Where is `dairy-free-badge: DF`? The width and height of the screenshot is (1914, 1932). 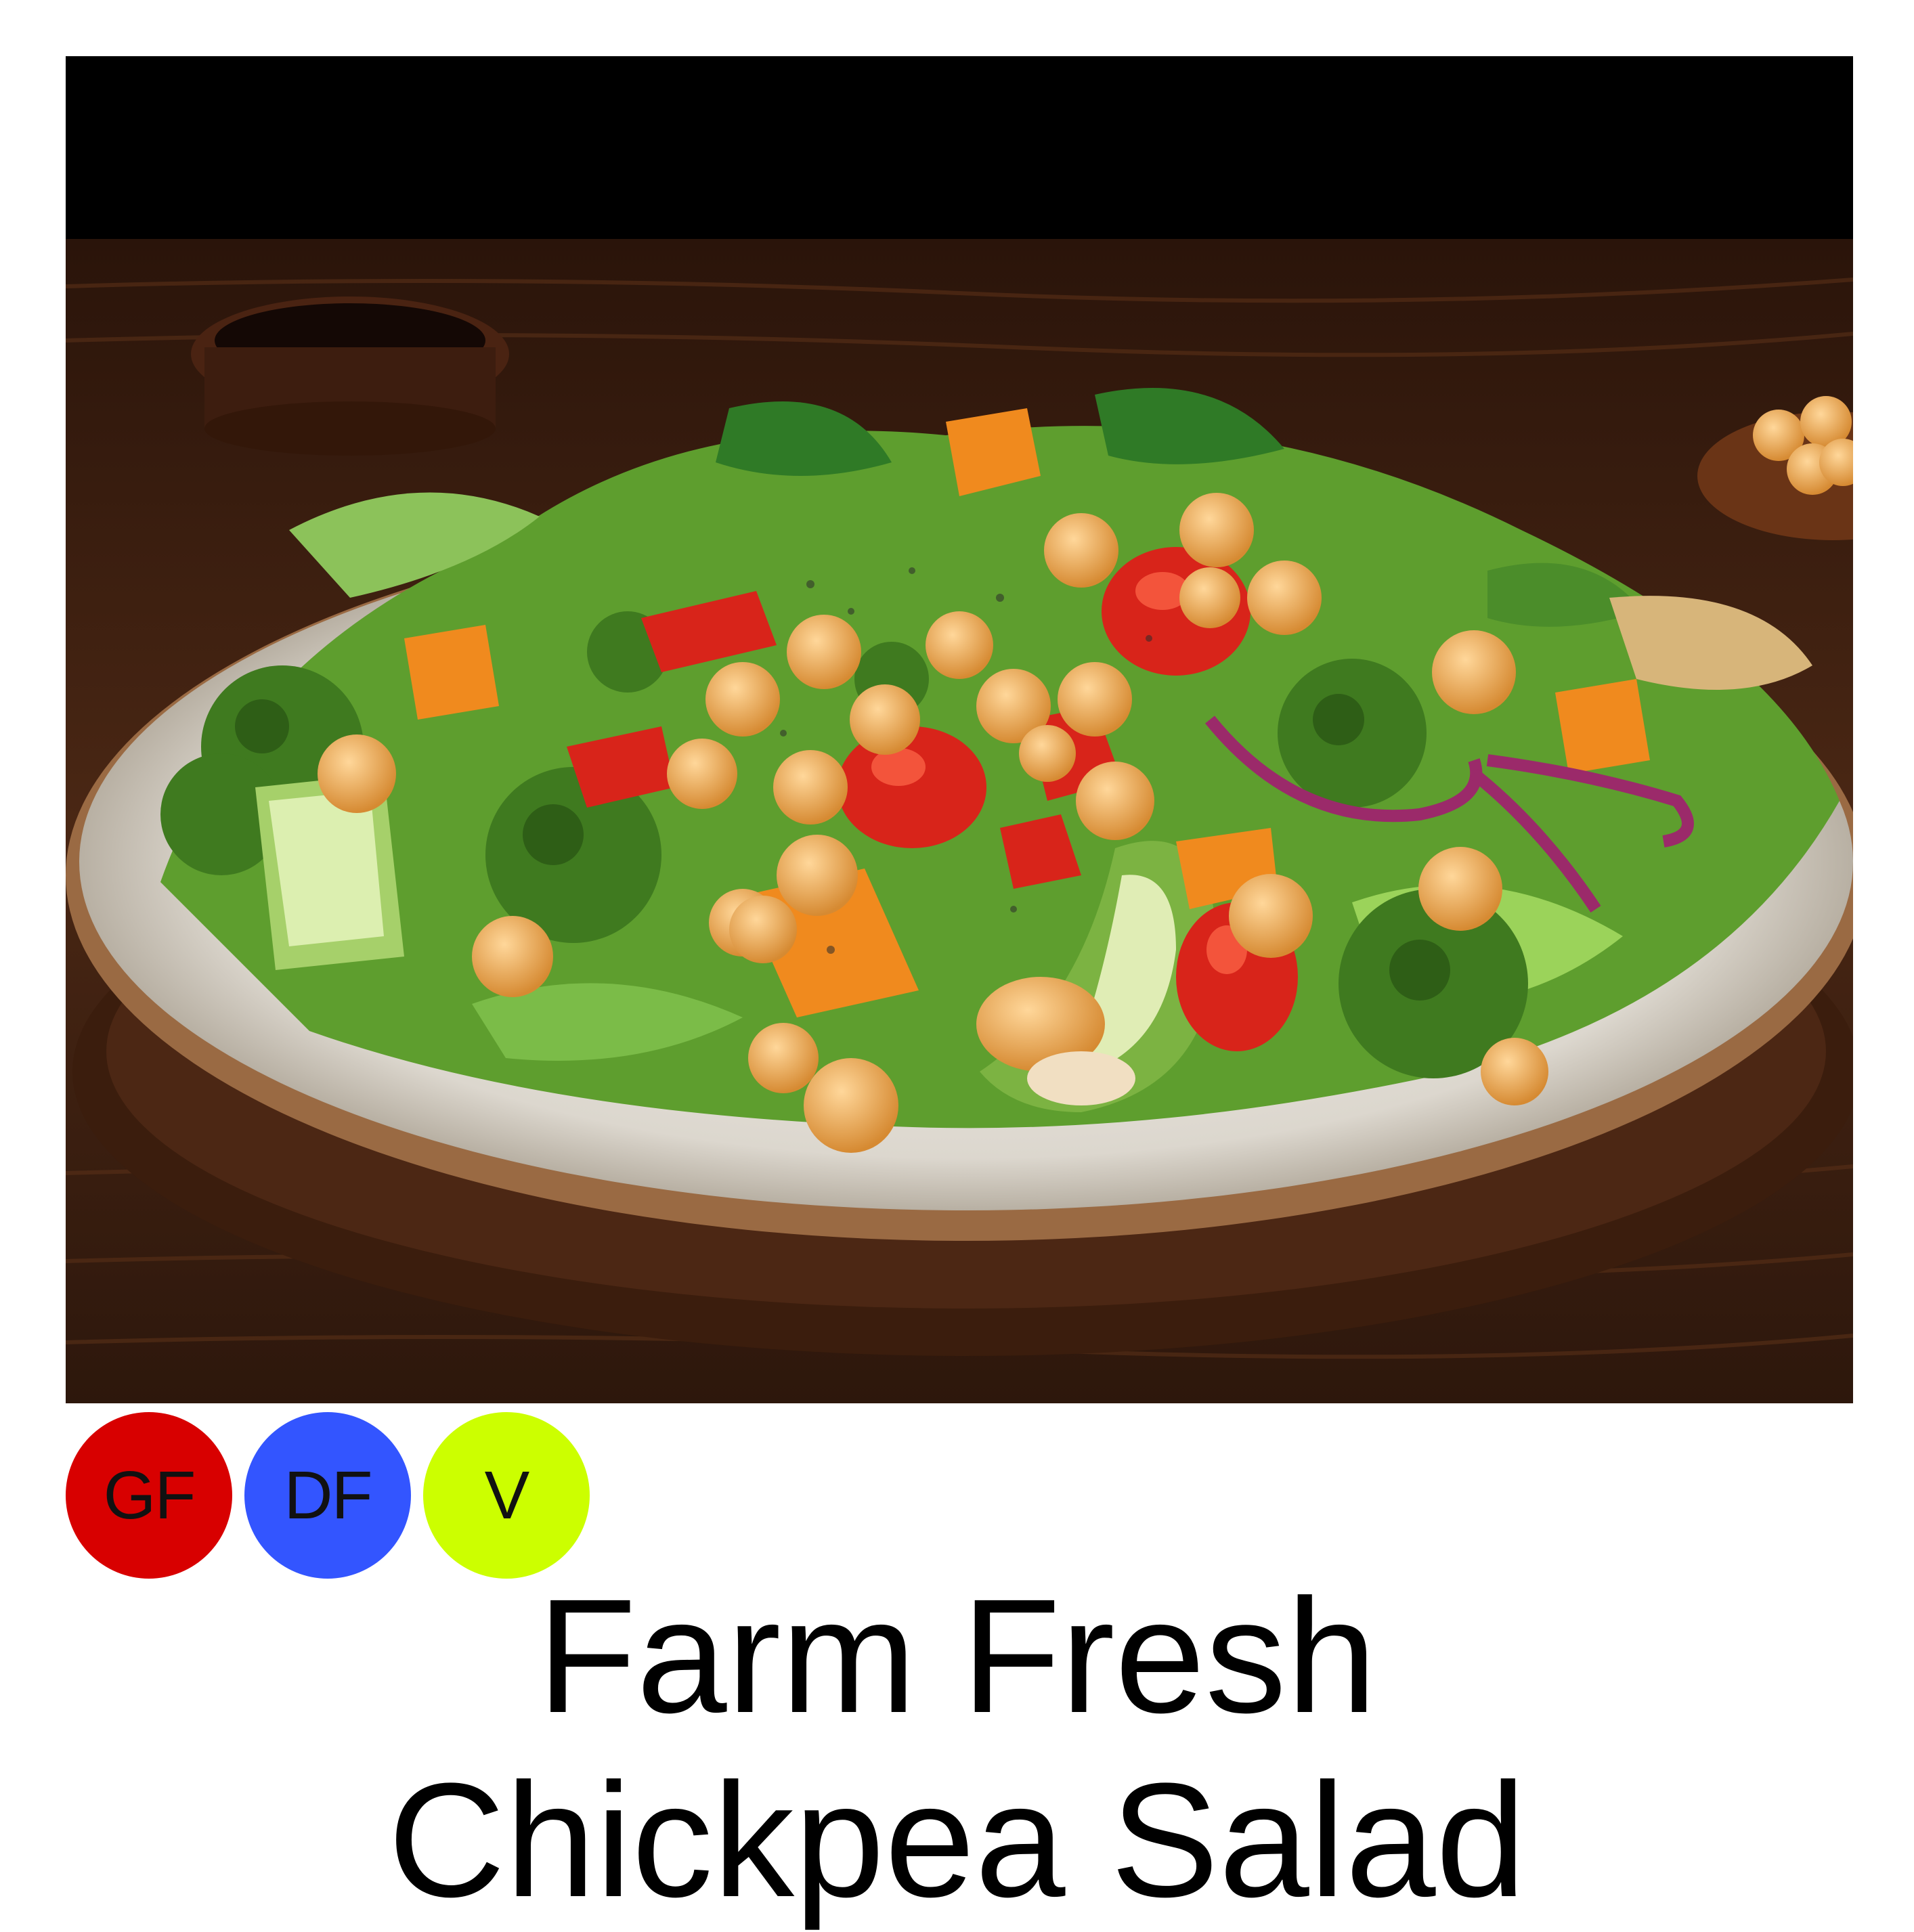
dairy-free-badge: DF is located at coordinates (327, 1495).